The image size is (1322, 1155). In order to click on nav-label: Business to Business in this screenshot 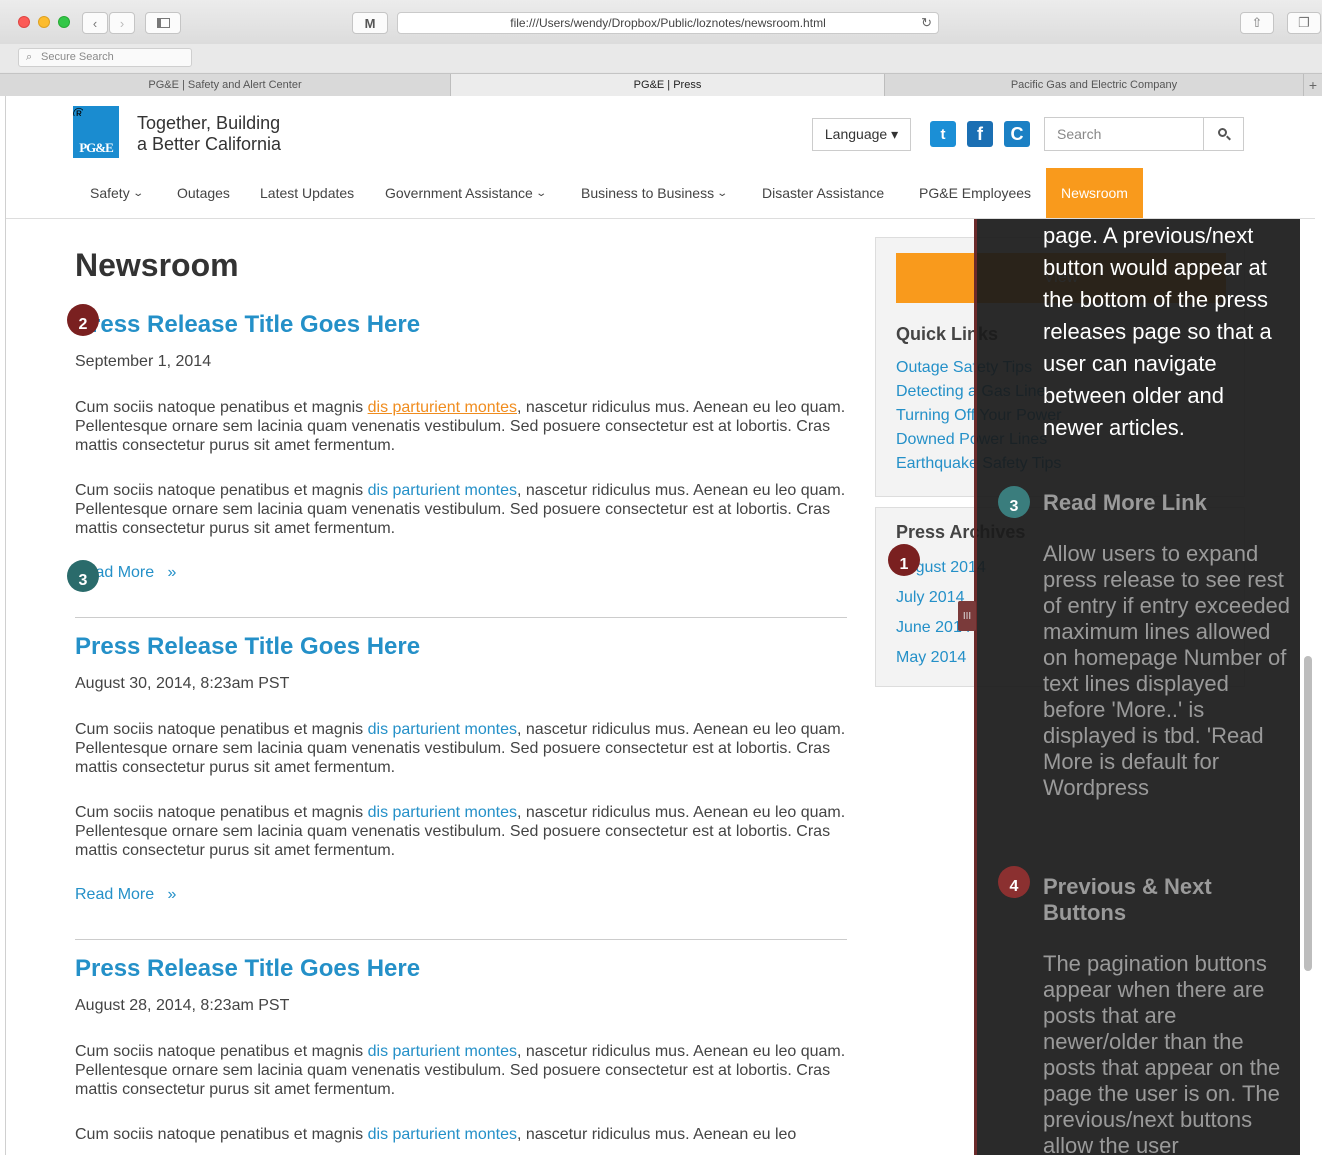, I will do `click(648, 193)`.